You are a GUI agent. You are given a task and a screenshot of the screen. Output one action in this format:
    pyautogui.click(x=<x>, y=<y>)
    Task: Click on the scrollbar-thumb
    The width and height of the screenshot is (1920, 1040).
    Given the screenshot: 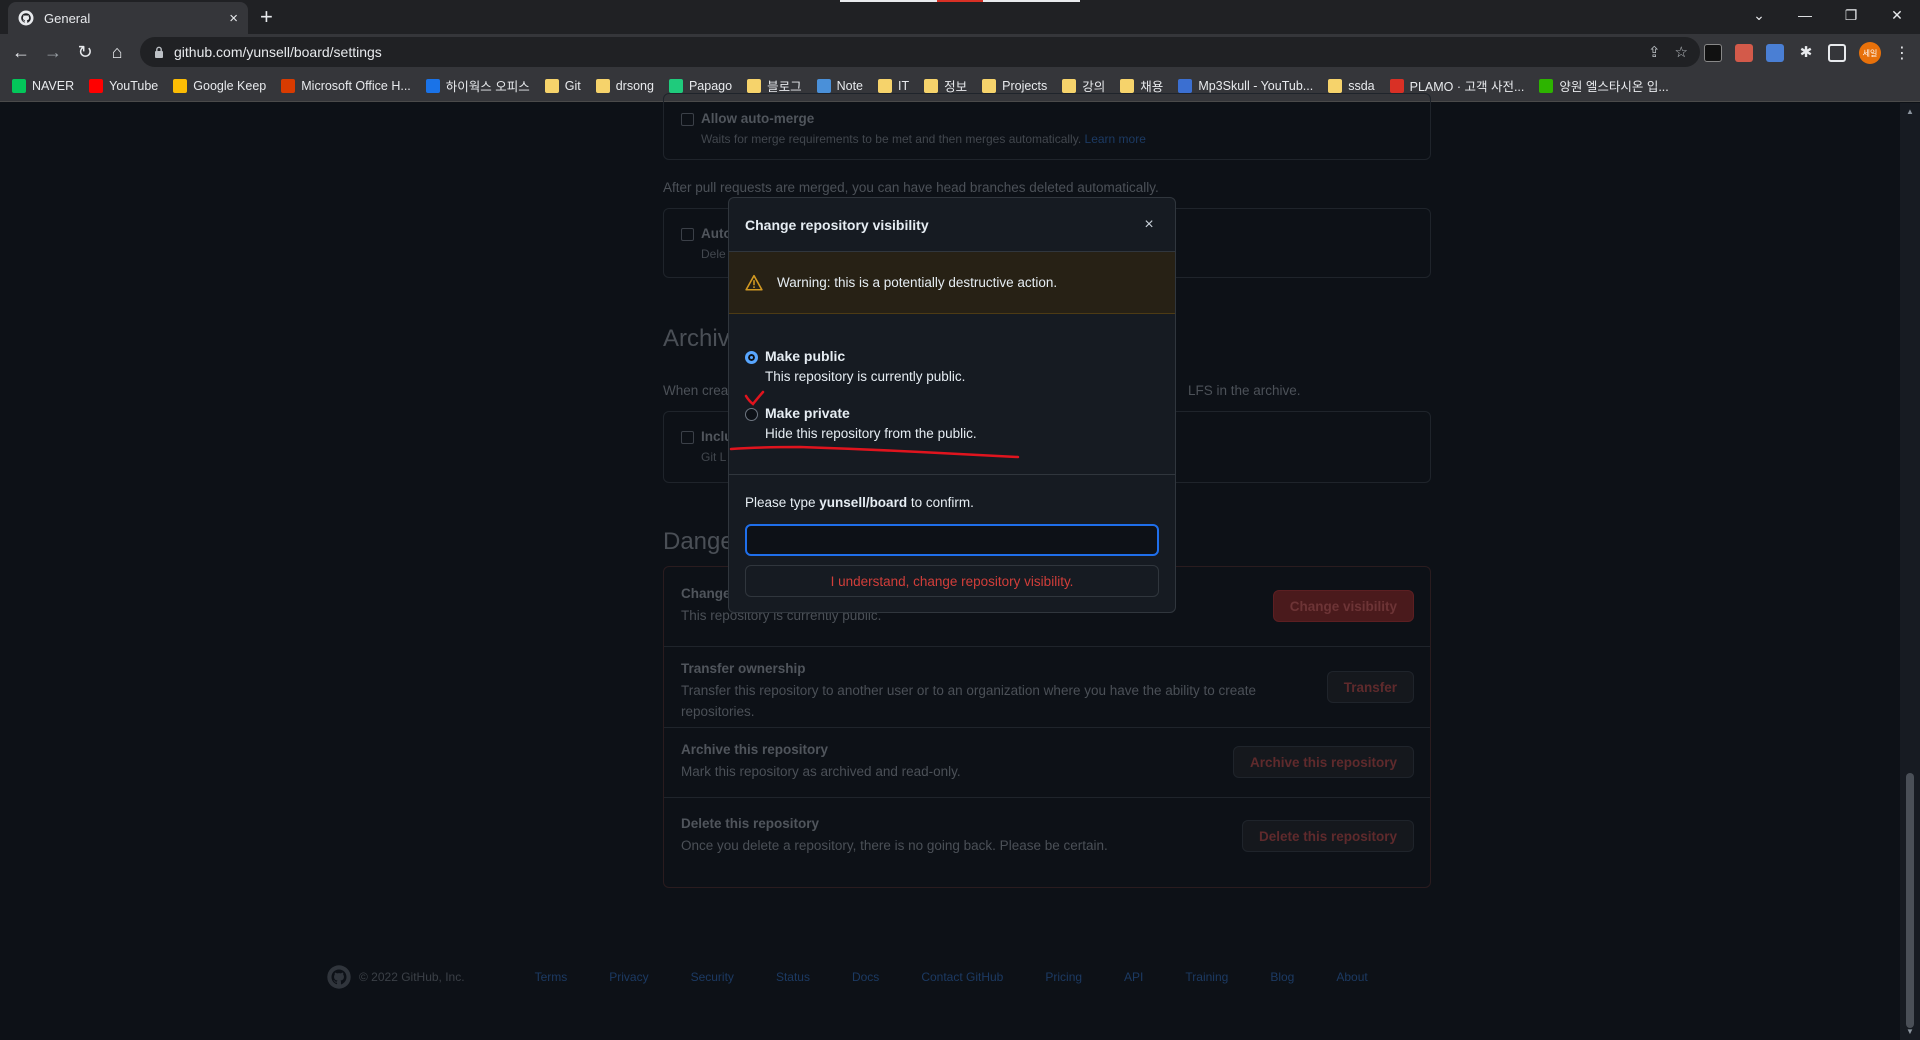 What is the action you would take?
    pyautogui.click(x=1910, y=900)
    